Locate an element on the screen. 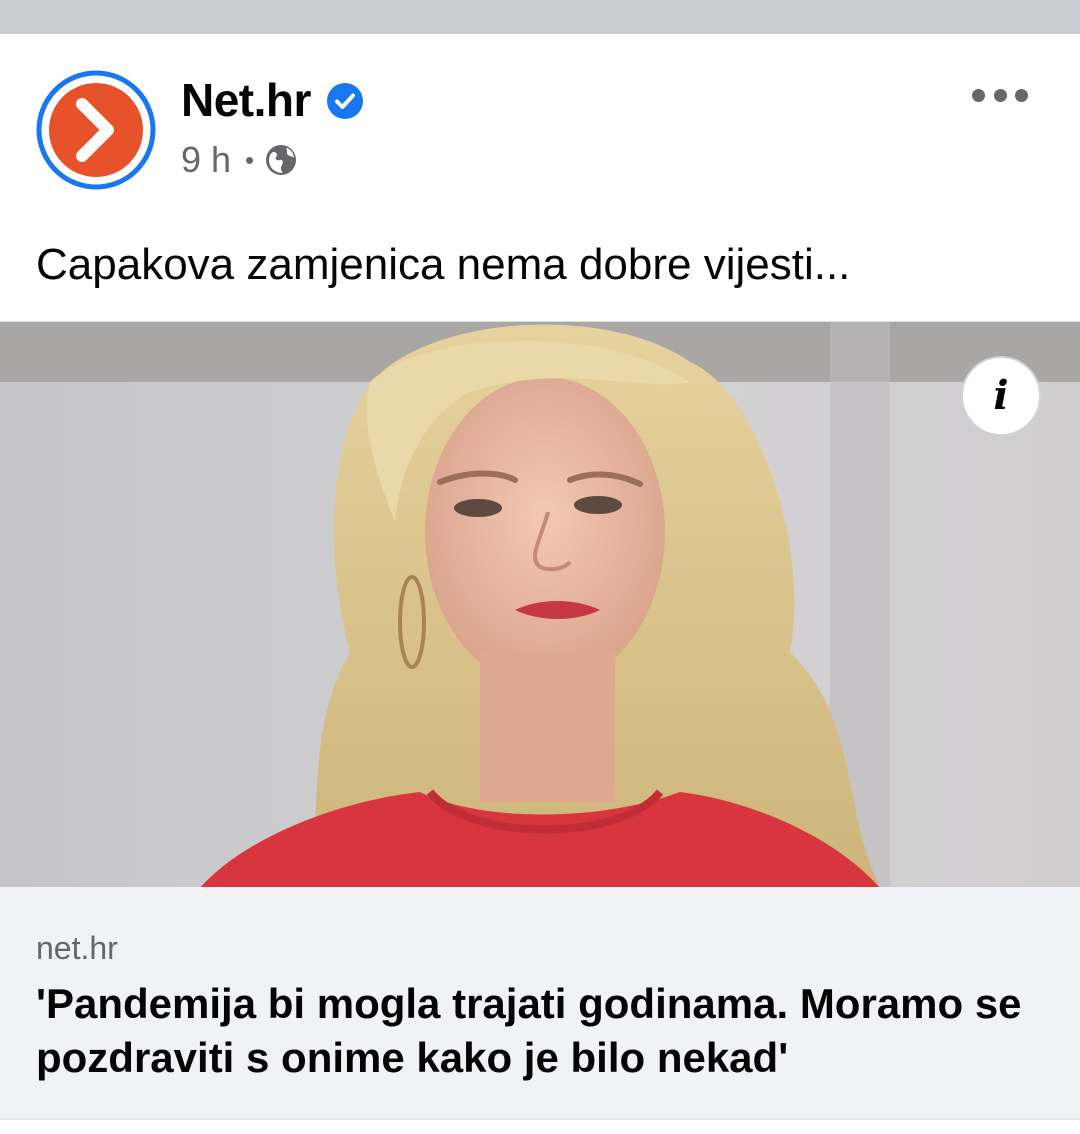 This screenshot has width=1080, height=1134. page-avatar is located at coordinates (96, 130).